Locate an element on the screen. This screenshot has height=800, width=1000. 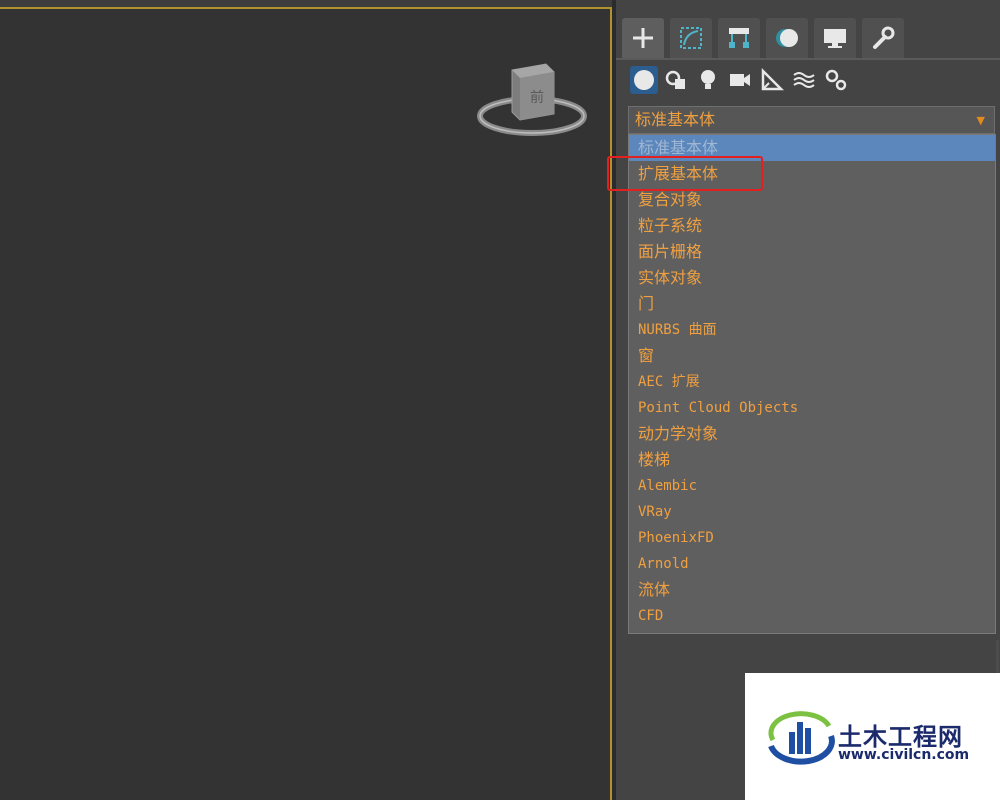
viewcube: 前 is located at coordinates (532, 103).